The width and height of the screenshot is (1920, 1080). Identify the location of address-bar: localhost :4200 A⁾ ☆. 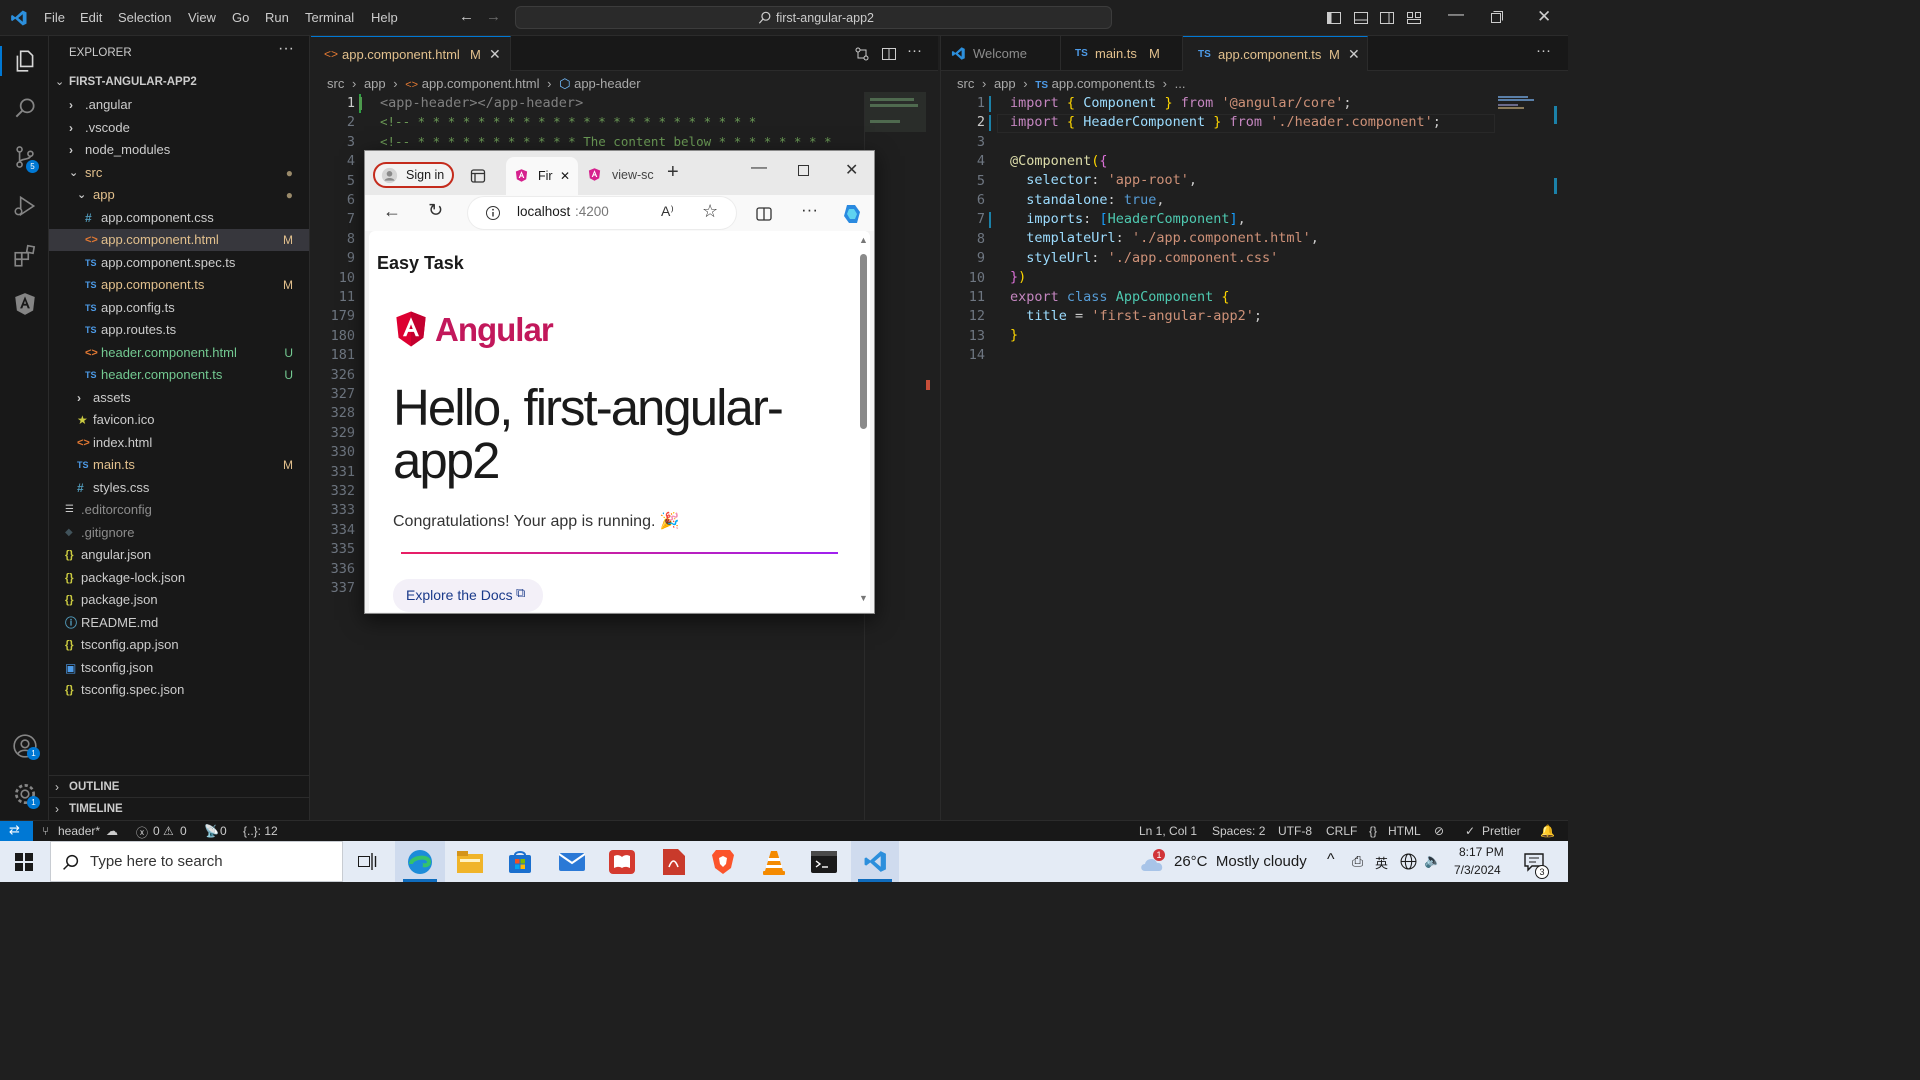
(602, 213).